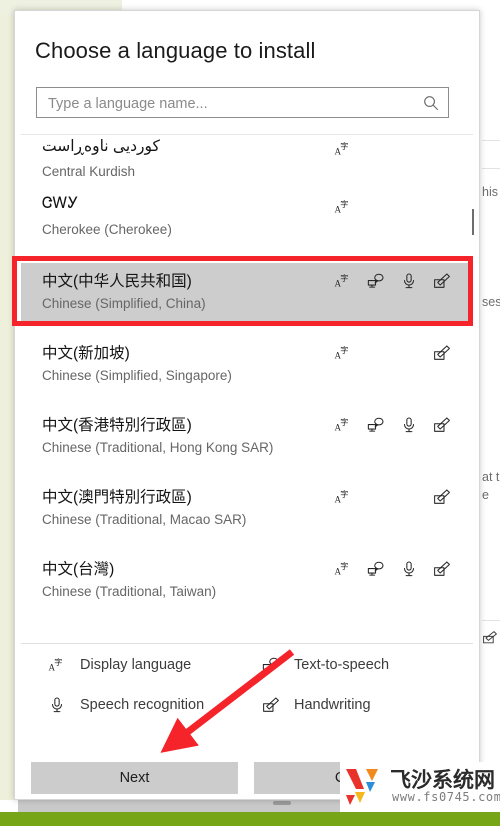 Image resolution: width=500 pixels, height=826 pixels. Describe the element at coordinates (124, 303) in the screenshot. I see `language-english-name: Chinese (Simplified, China)` at that location.